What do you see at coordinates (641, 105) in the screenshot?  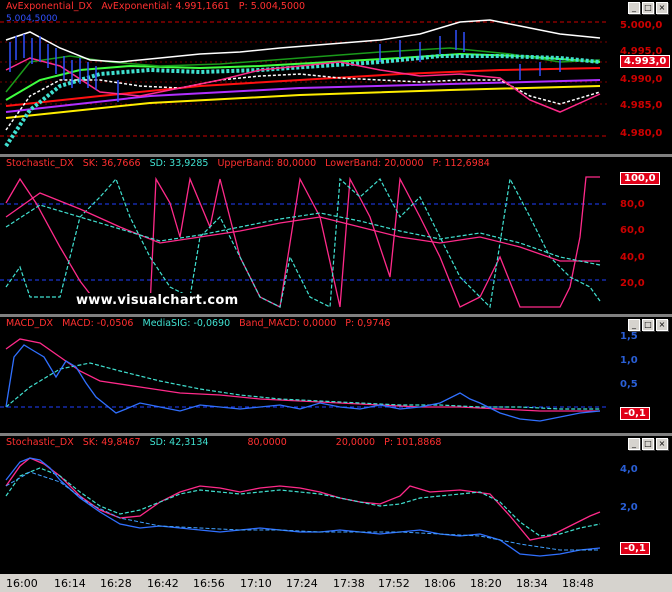 I see `price-tick: 4.985,0` at bounding box center [641, 105].